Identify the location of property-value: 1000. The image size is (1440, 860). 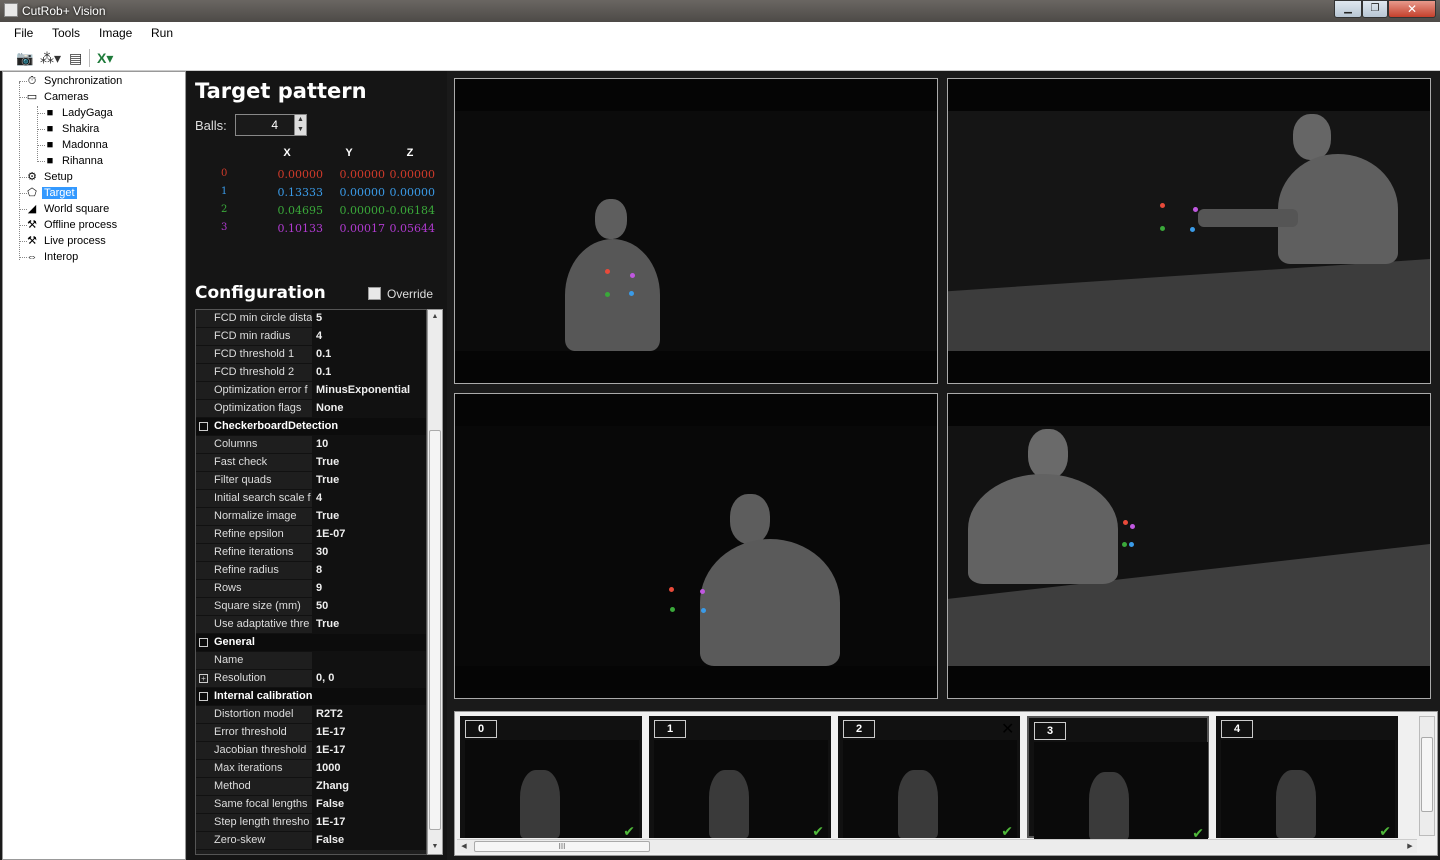
(369, 768).